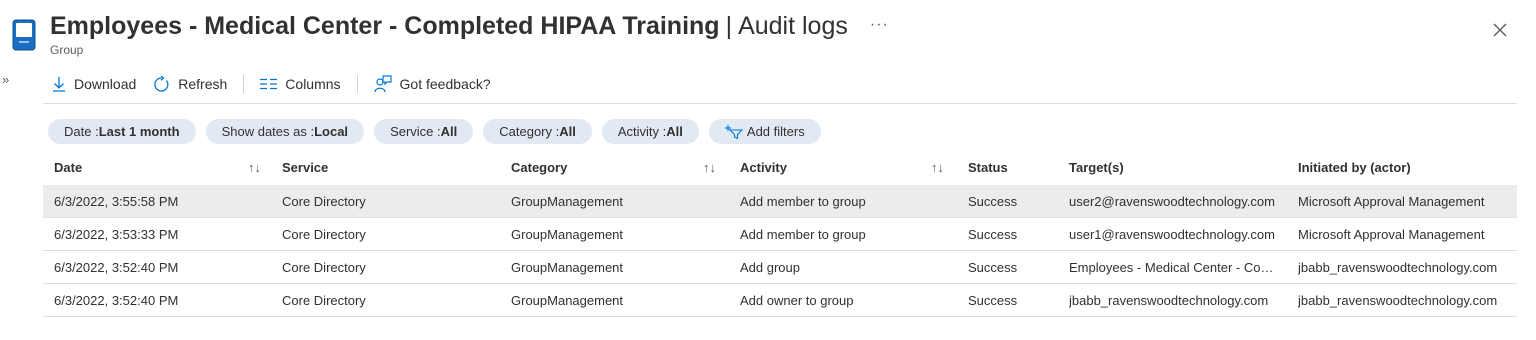  What do you see at coordinates (1172, 201) in the screenshot?
I see `cell-targets: user2@ravenswoodtechnology.com` at bounding box center [1172, 201].